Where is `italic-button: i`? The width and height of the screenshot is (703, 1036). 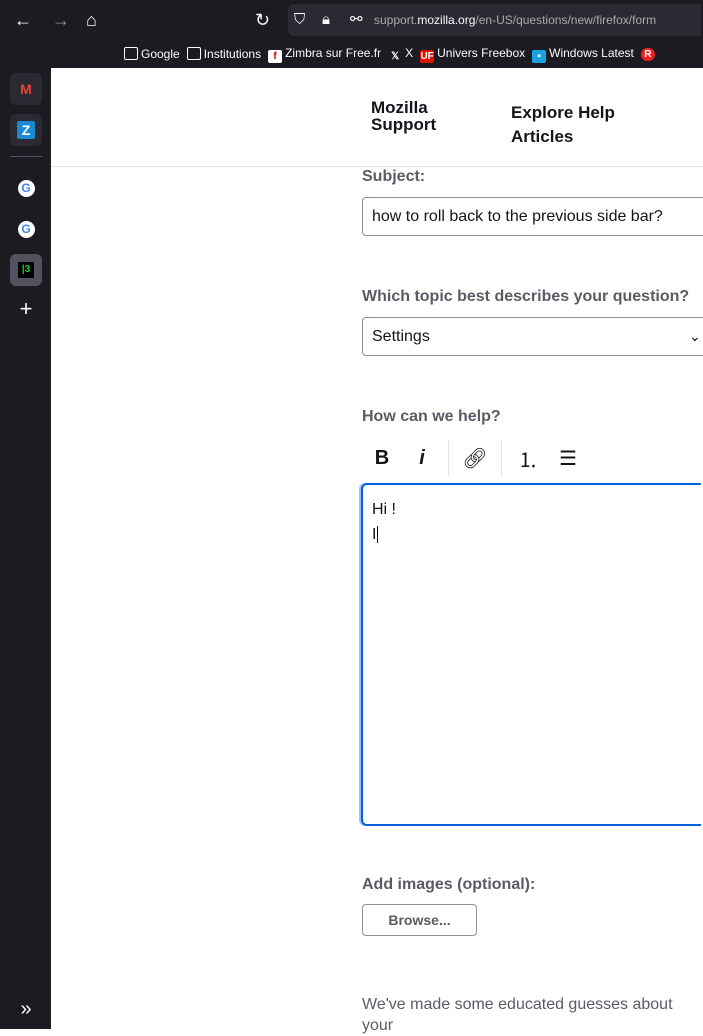
italic-button: i is located at coordinates (422, 458).